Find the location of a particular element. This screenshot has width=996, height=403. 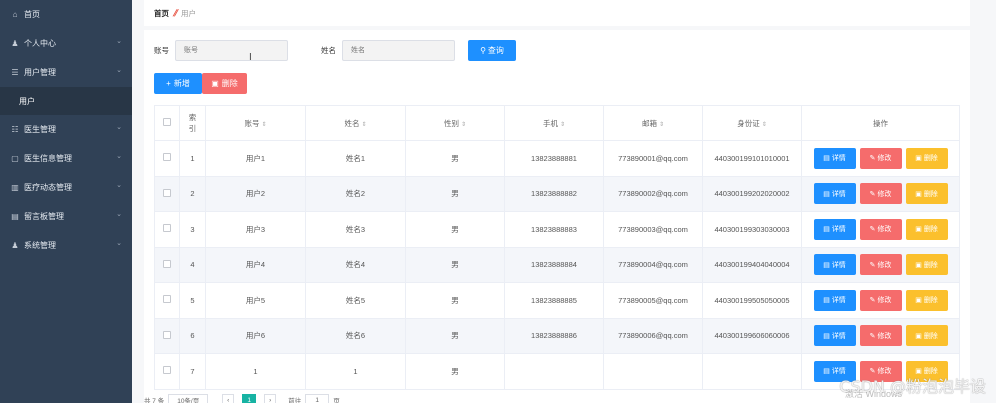

header-phone: 手机 ⇕ is located at coordinates (554, 123).